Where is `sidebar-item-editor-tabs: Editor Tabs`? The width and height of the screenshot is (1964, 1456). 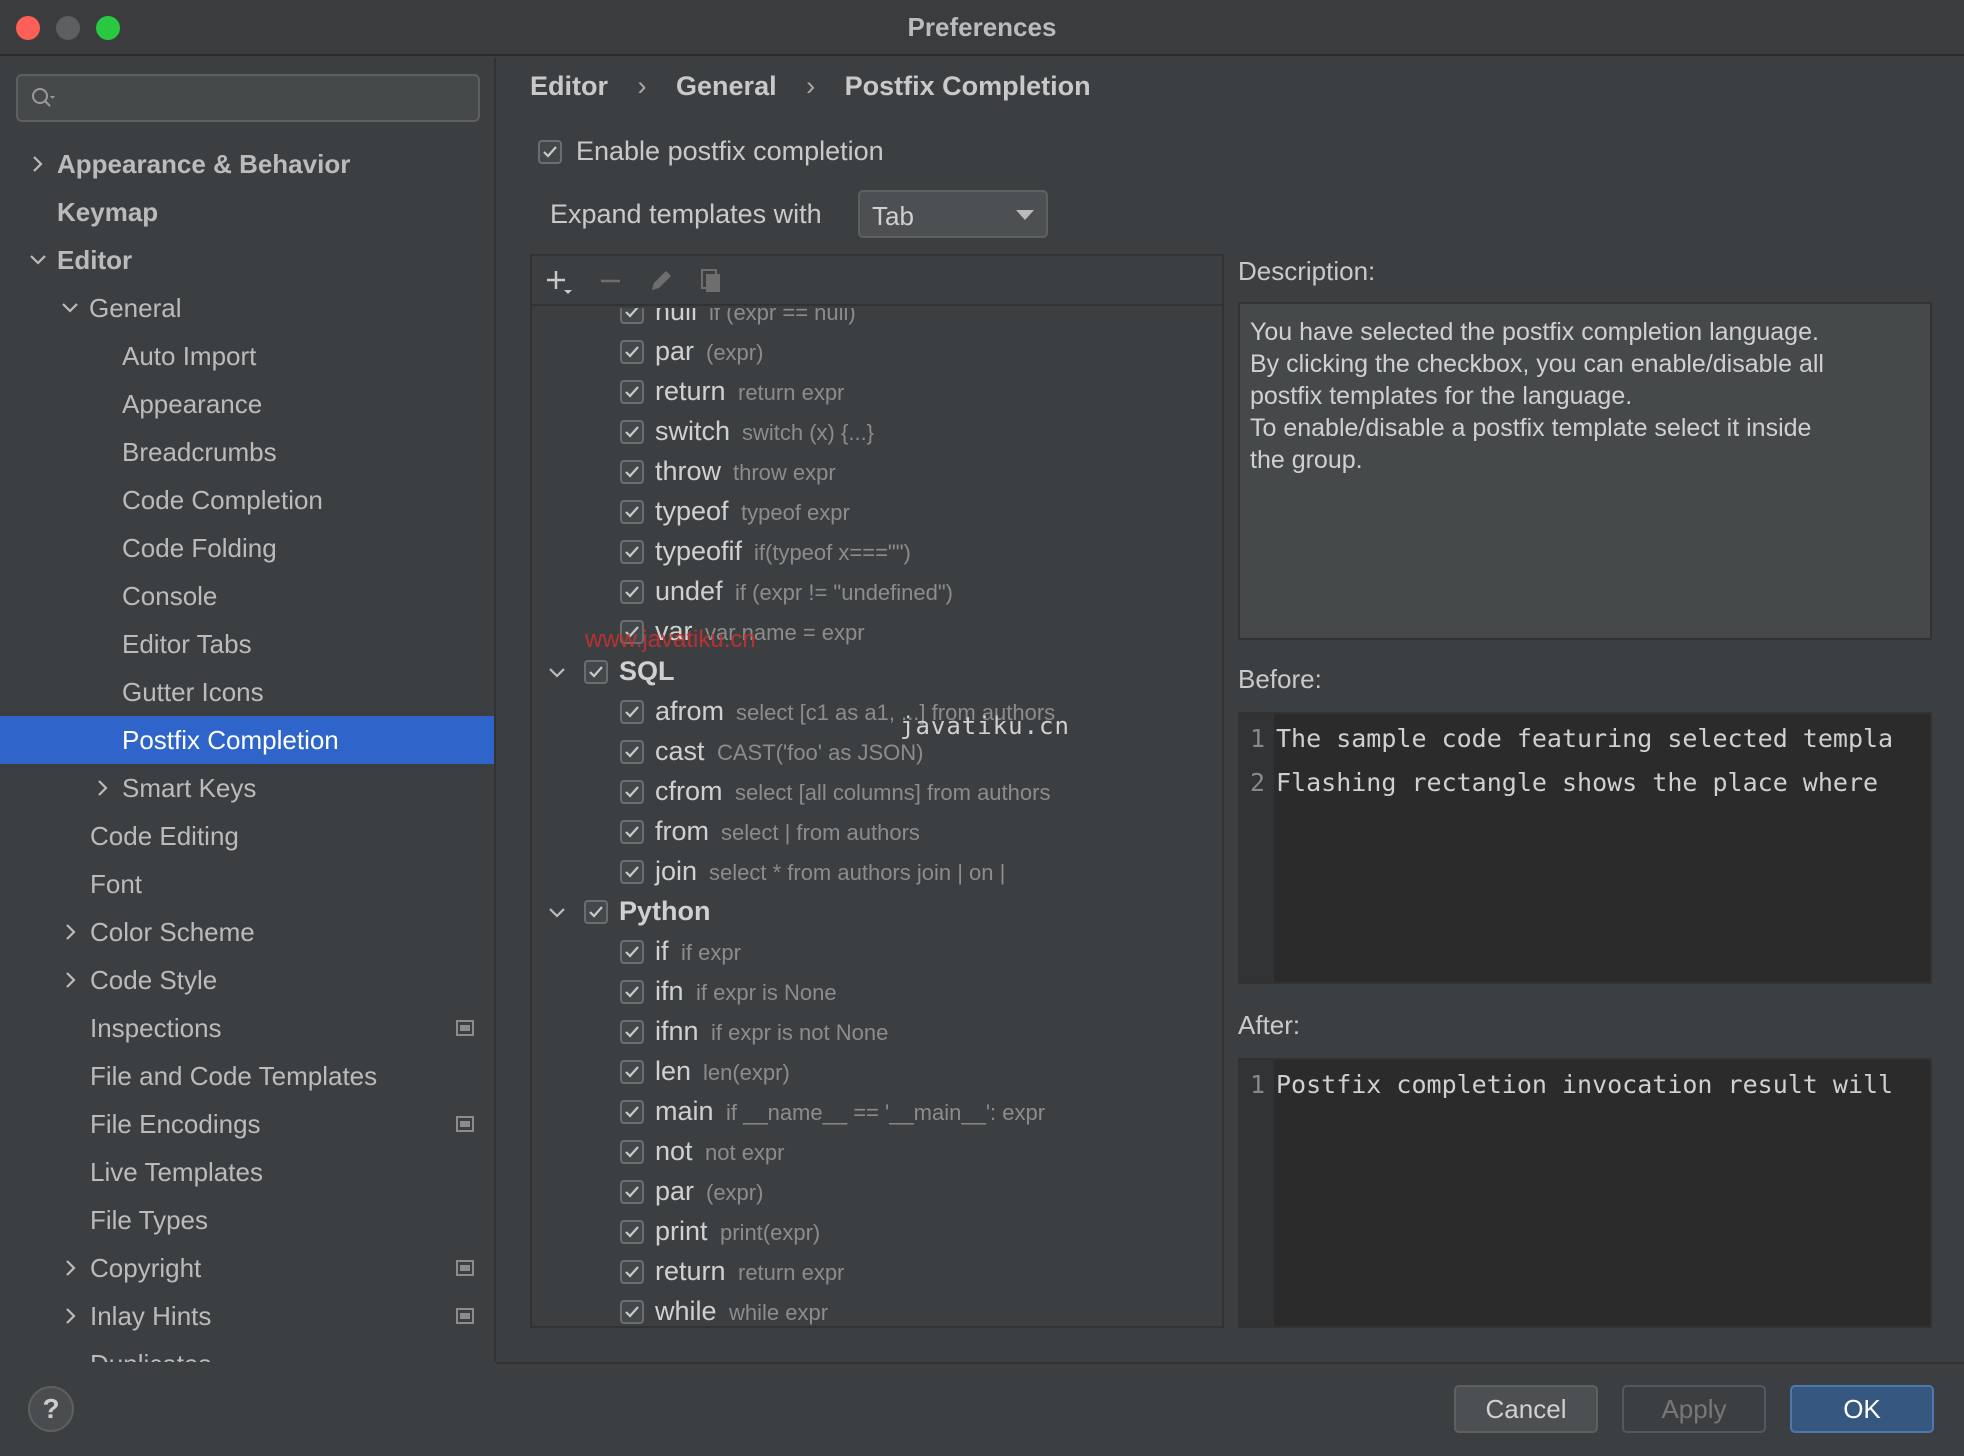
sidebar-item-editor-tabs: Editor Tabs is located at coordinates (247, 644).